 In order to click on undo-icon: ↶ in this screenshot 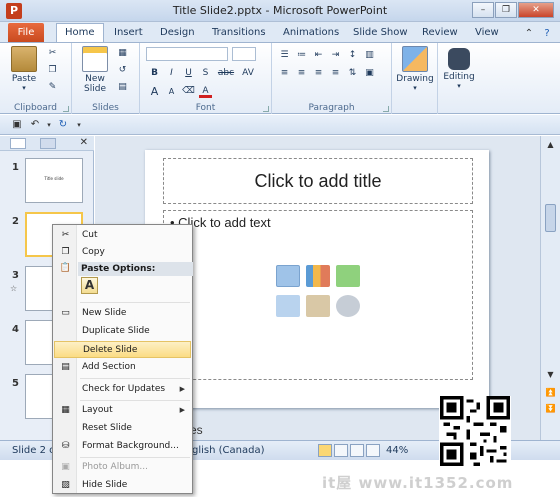, I will do `click(35, 125)`.